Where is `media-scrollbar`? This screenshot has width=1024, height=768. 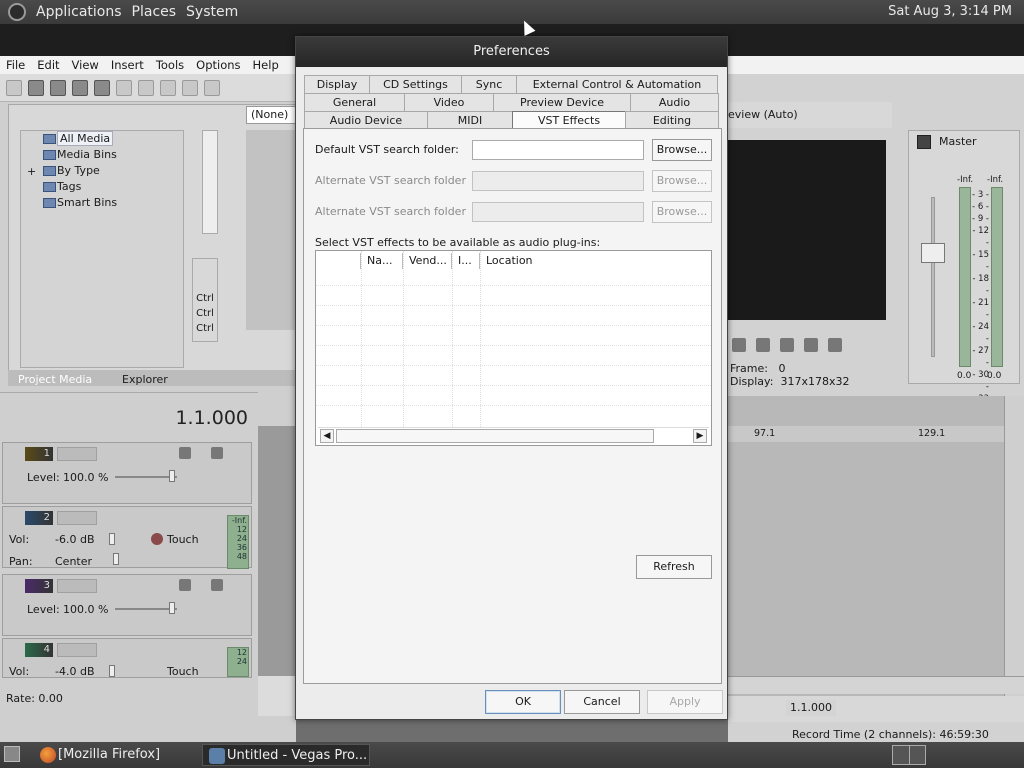 media-scrollbar is located at coordinates (210, 182).